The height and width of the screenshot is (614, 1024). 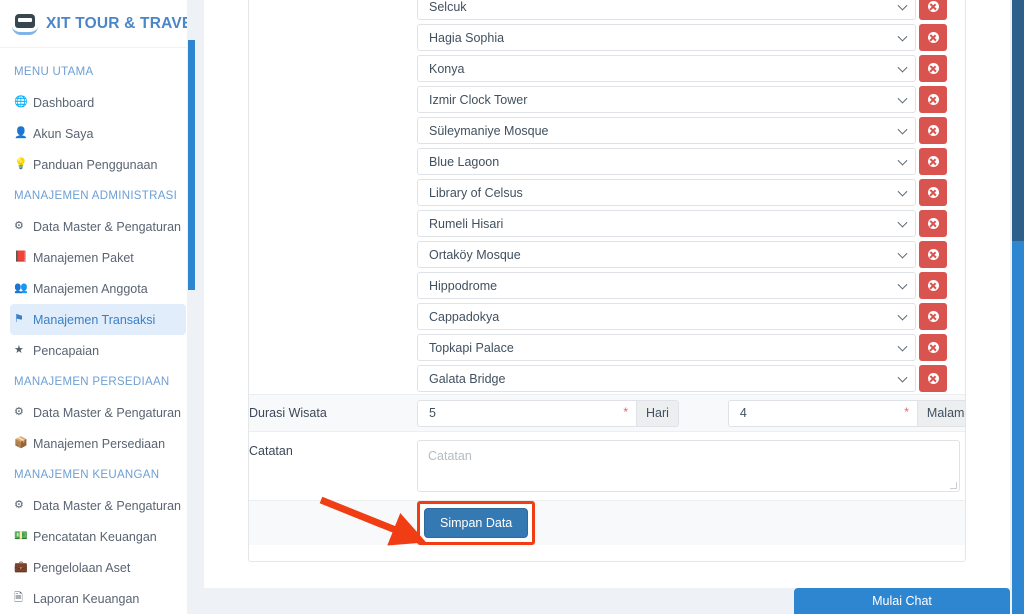 I want to click on destination-select: Hagia Sophia, so click(x=666, y=37).